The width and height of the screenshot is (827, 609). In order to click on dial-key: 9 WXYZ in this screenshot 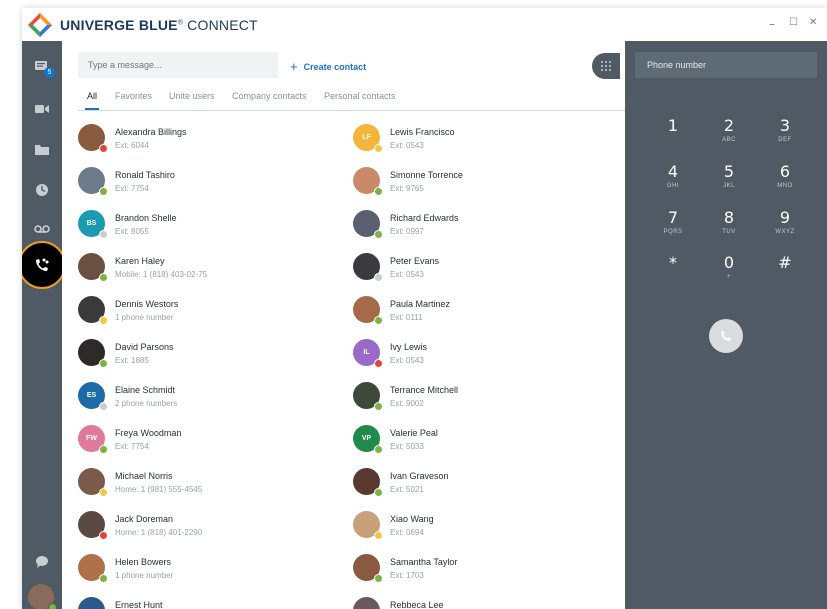, I will do `click(785, 222)`.